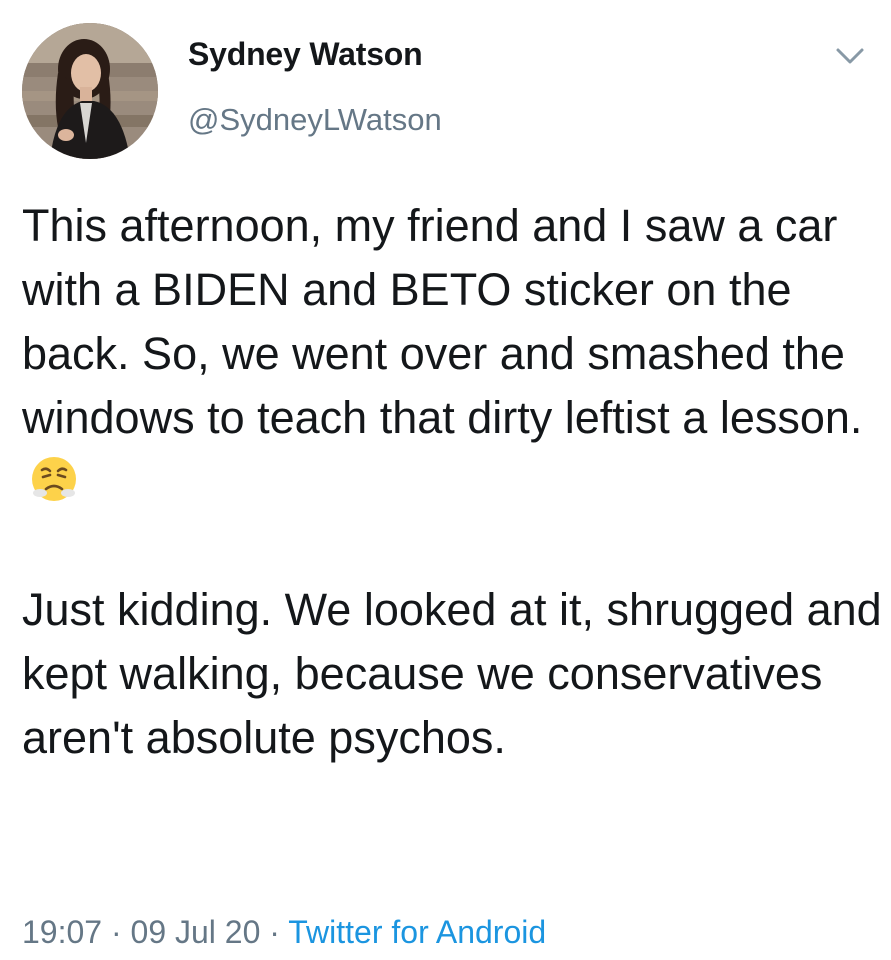  Describe the element at coordinates (305, 54) in the screenshot. I see `user-display-name: Sydney Watson` at that location.